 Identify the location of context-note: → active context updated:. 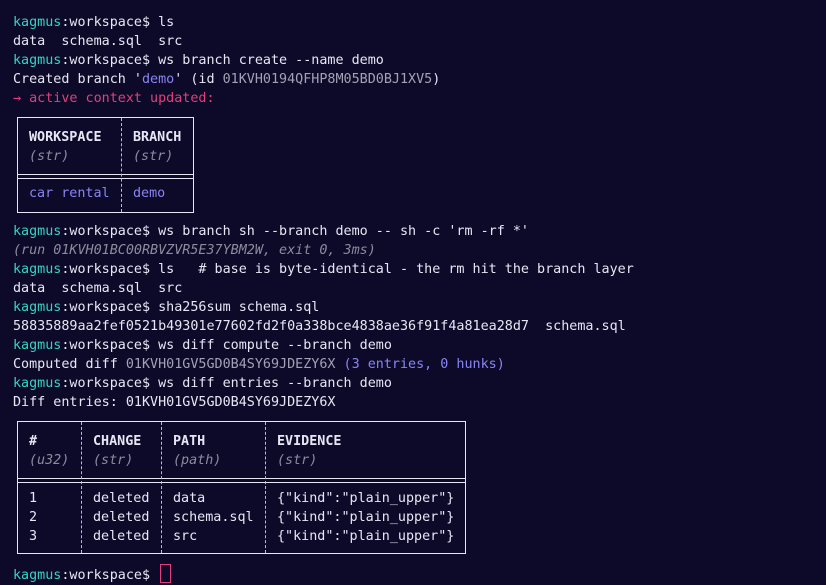
(114, 98).